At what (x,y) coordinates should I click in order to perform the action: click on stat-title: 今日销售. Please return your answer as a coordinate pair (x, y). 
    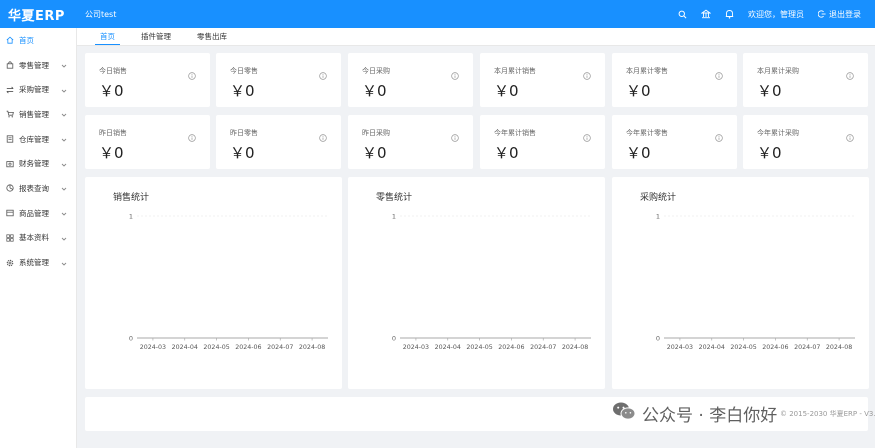
    Looking at the image, I should click on (113, 71).